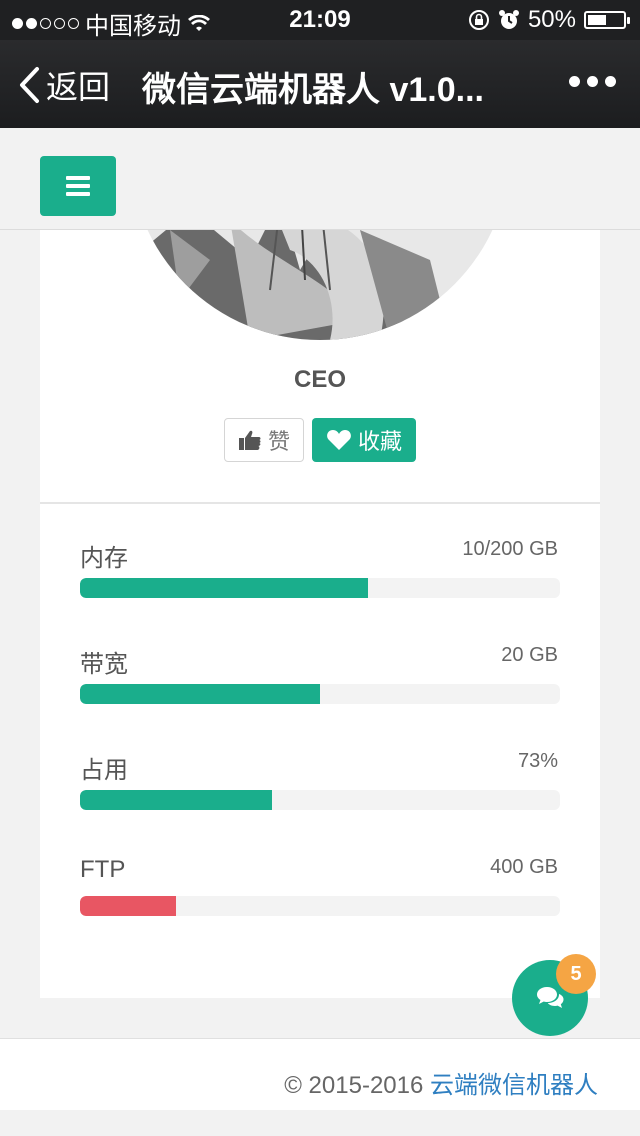  I want to click on stat-value: 73%, so click(537, 761).